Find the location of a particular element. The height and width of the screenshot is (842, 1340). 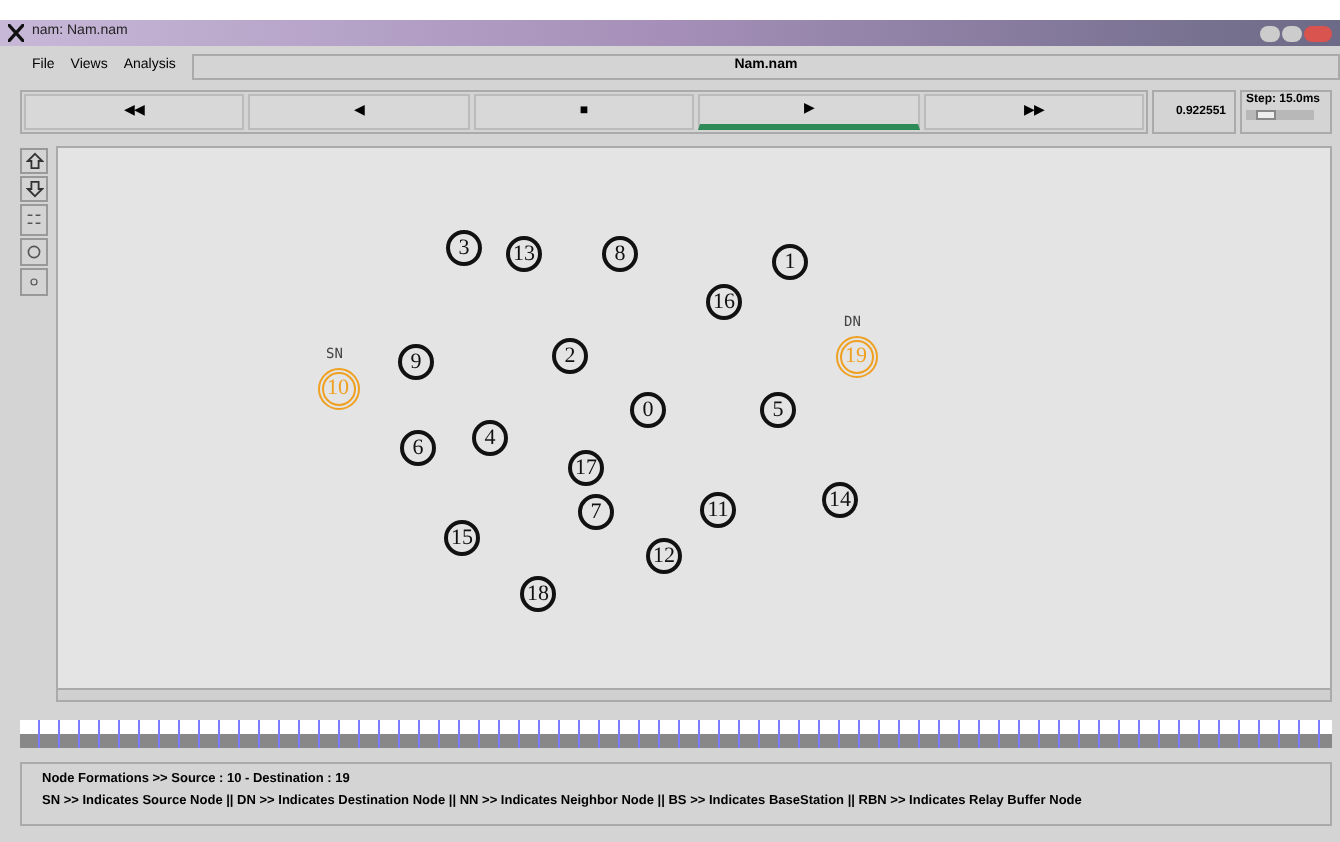

network-node: 11 is located at coordinates (718, 510).